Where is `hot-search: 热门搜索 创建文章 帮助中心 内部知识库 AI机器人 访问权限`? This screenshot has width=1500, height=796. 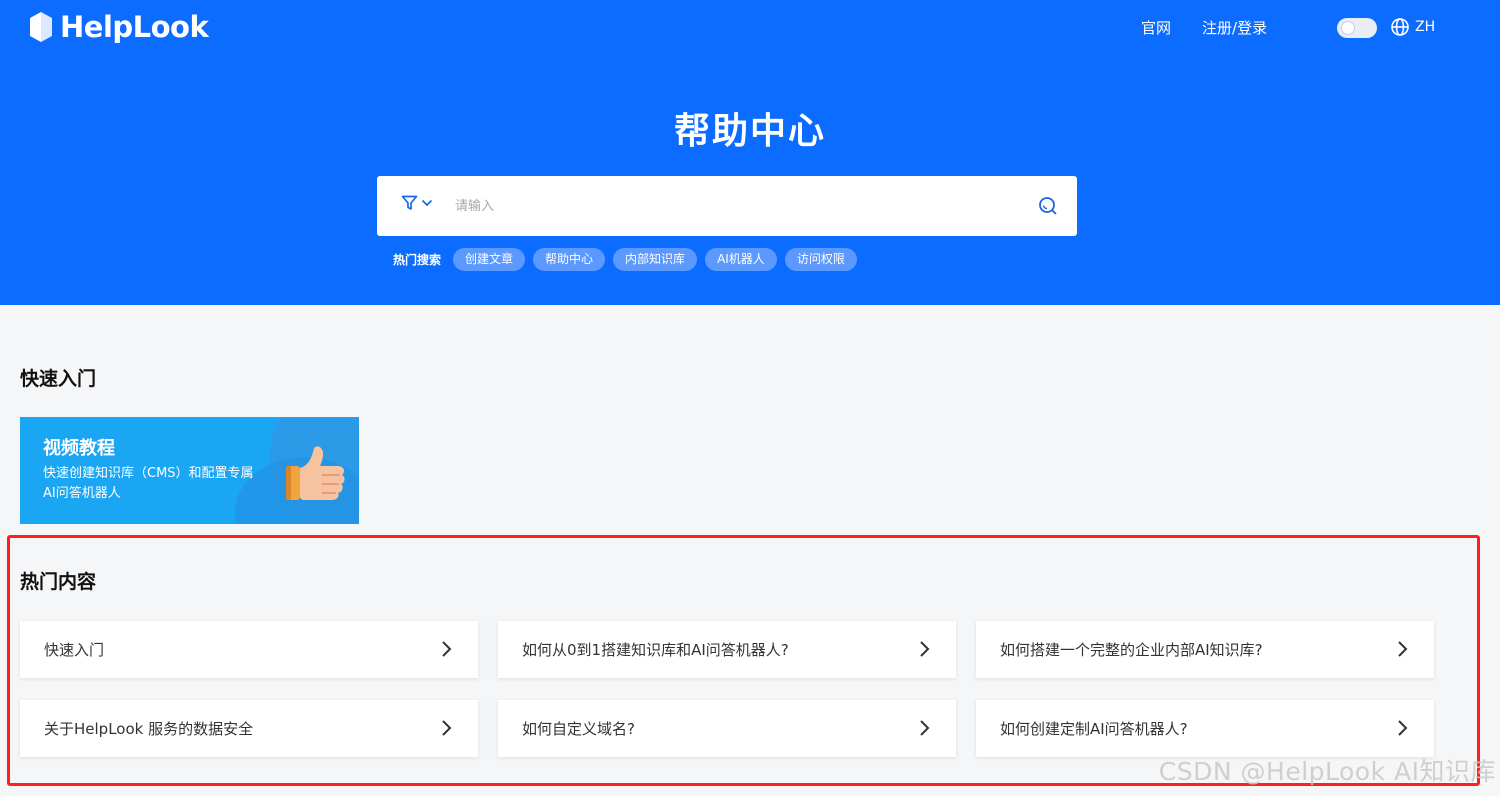 hot-search: 热门搜索 创建文章 帮助中心 内部知识库 AI机器人 访问权限 is located at coordinates (625, 259).